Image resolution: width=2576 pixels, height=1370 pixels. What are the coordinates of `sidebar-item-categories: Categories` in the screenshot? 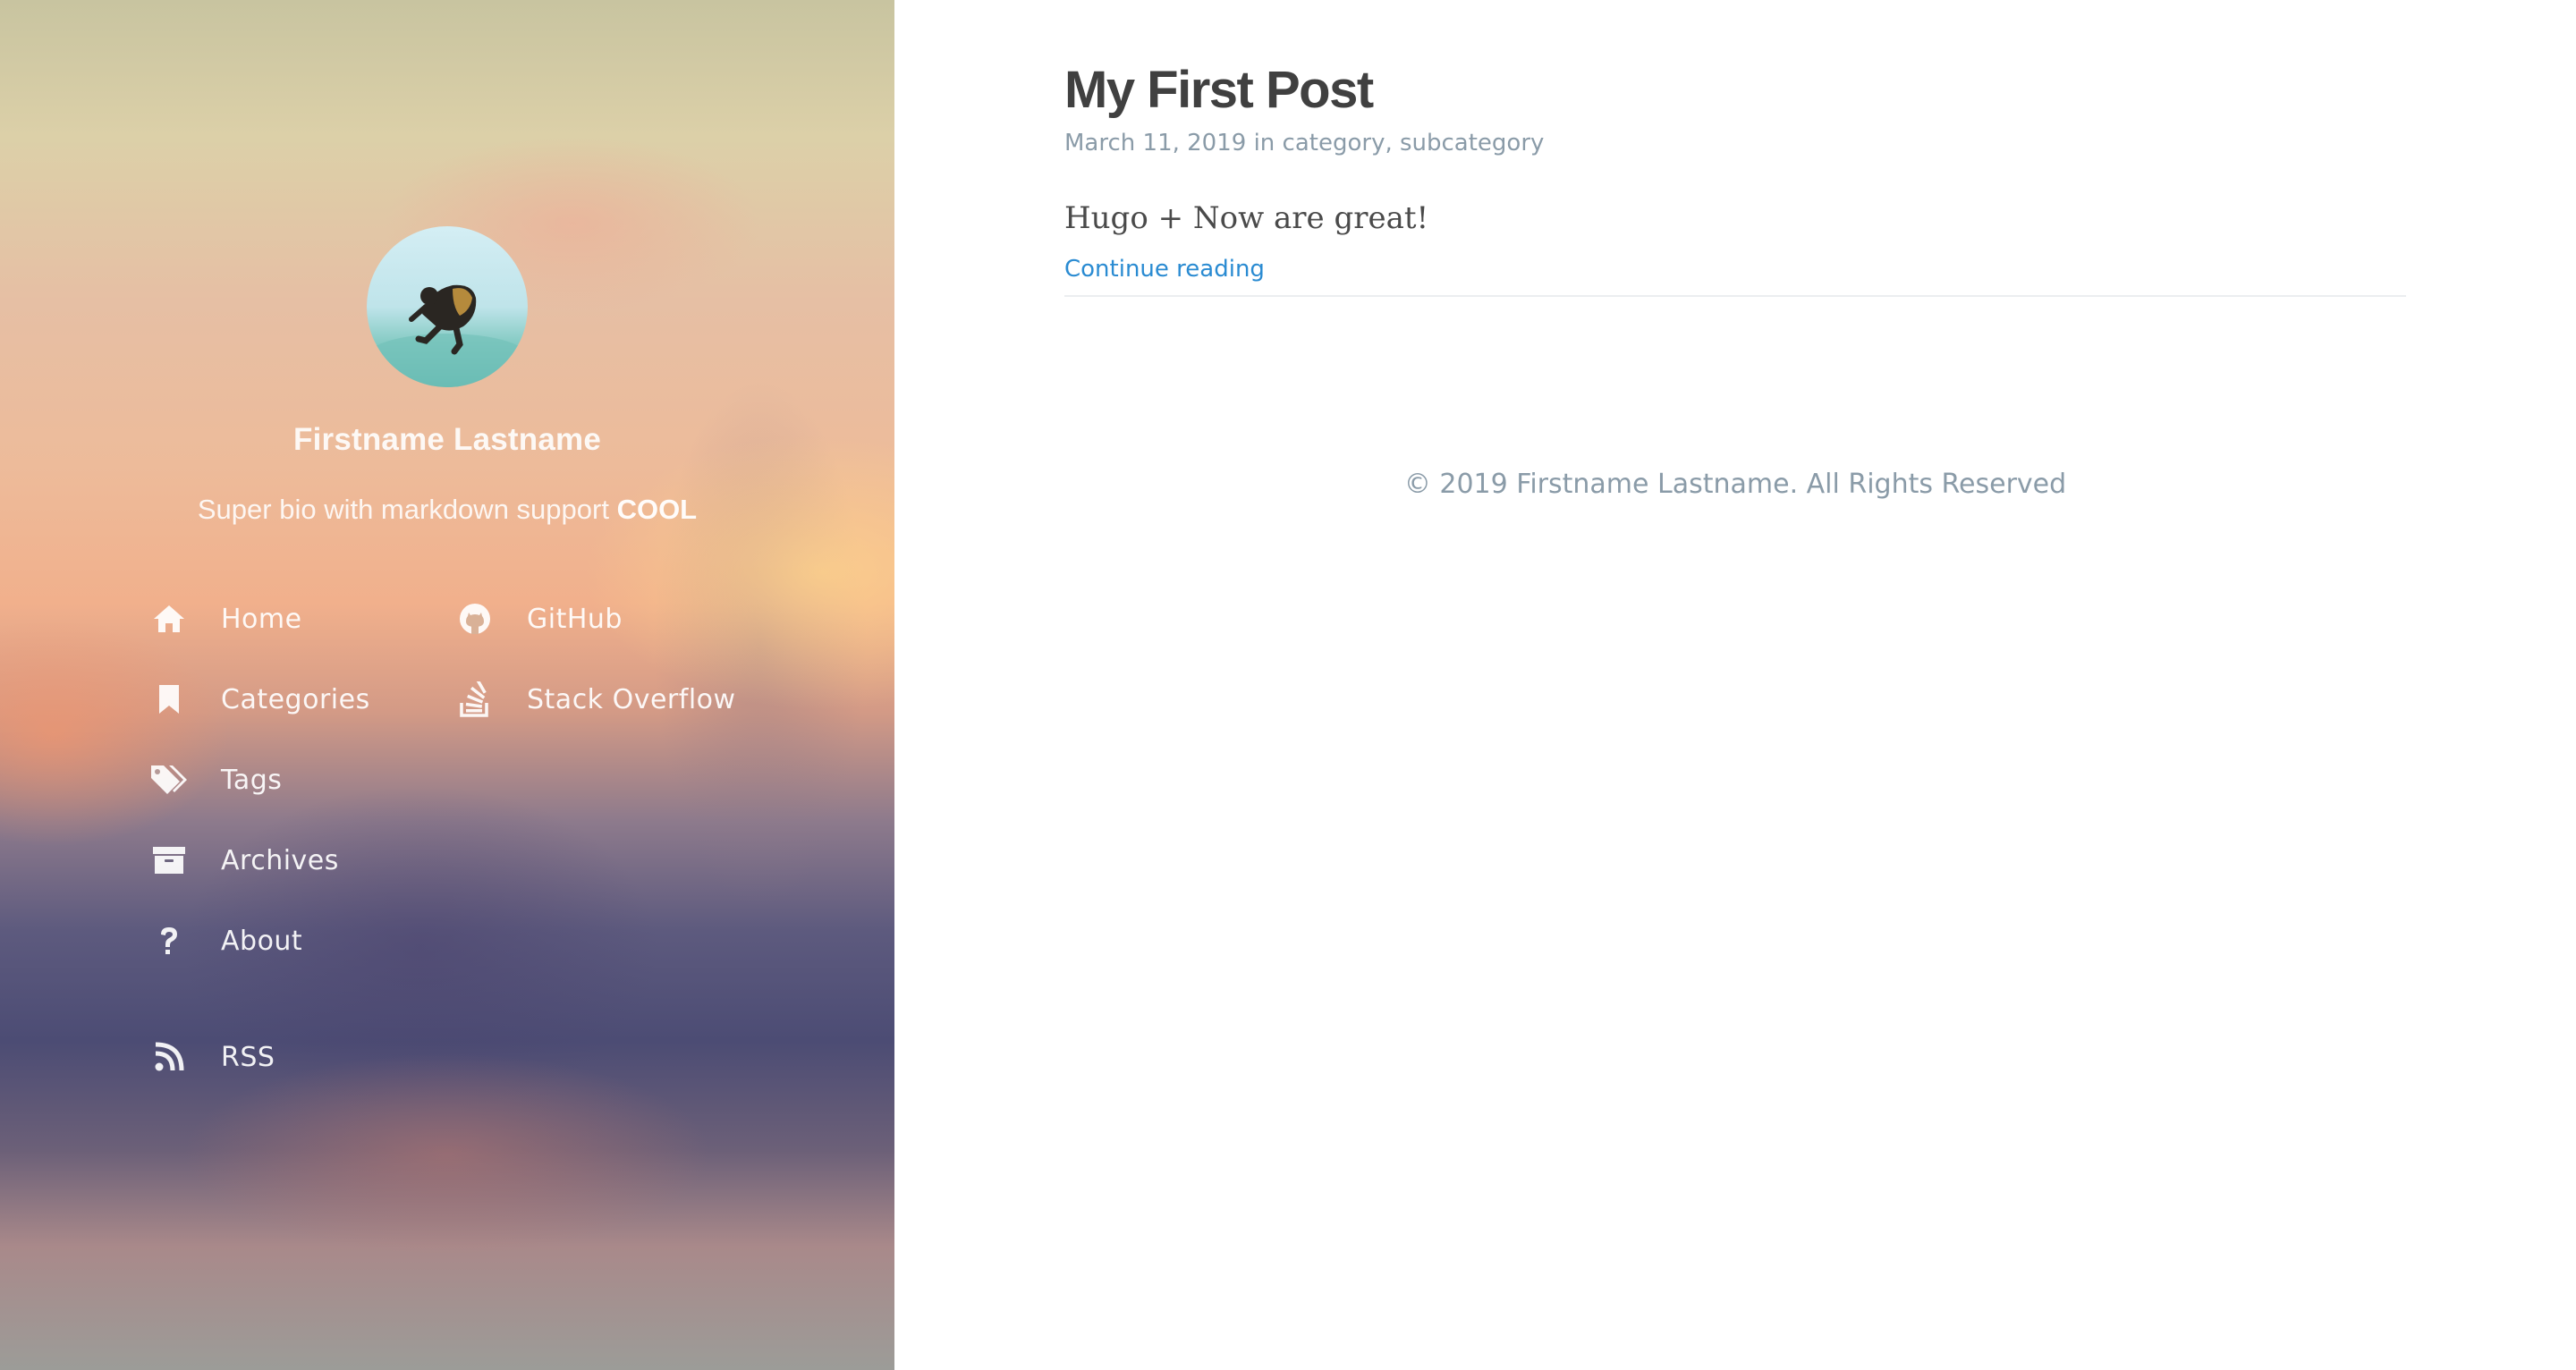 It's located at (259, 699).